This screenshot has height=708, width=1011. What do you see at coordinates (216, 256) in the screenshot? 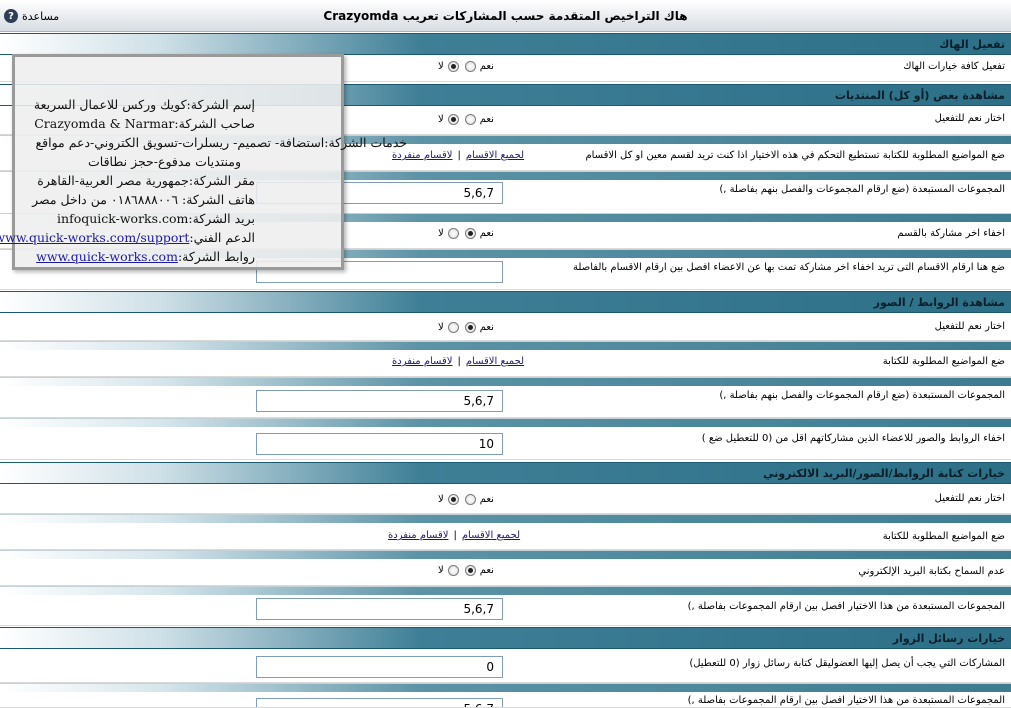
I see `links-label: روابط الشركة:` at bounding box center [216, 256].